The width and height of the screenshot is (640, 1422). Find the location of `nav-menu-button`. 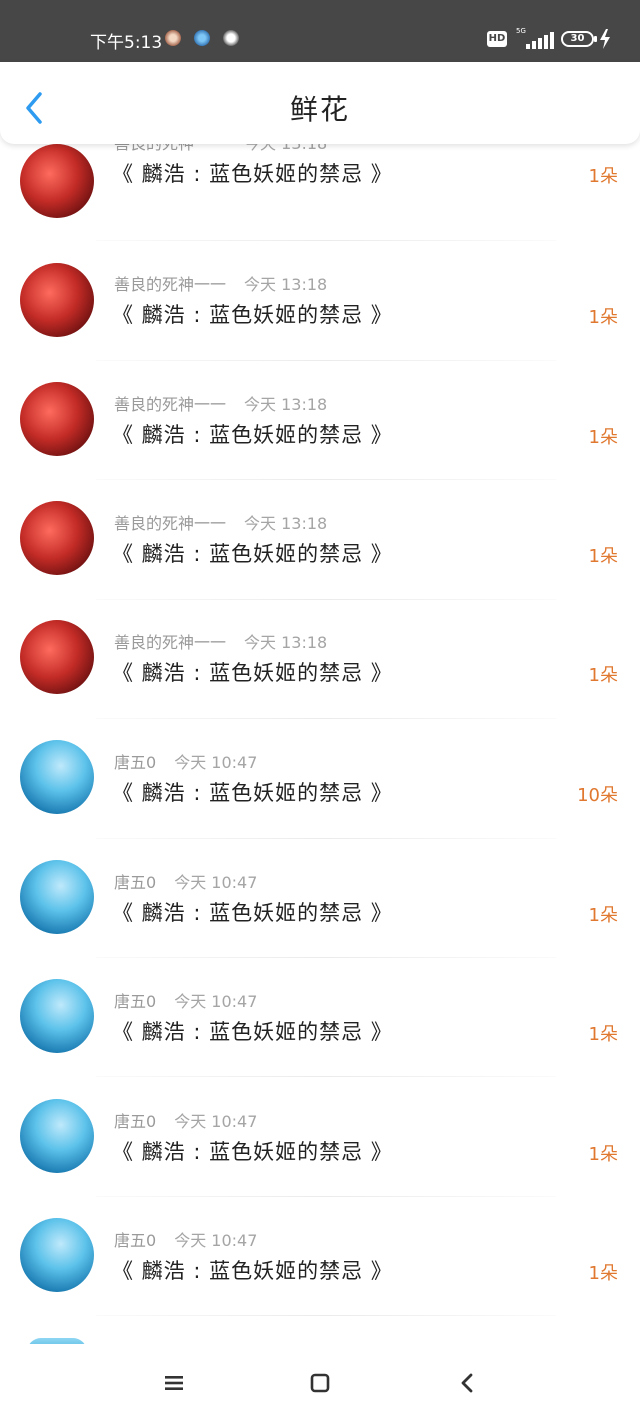

nav-menu-button is located at coordinates (174, 1383).